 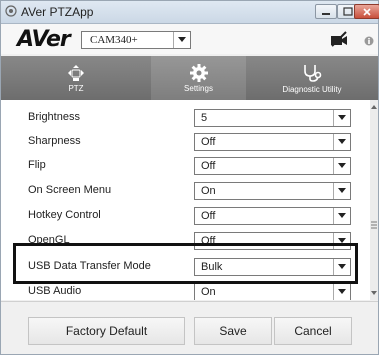 I want to click on setting-label: Sharpness, so click(x=54, y=141).